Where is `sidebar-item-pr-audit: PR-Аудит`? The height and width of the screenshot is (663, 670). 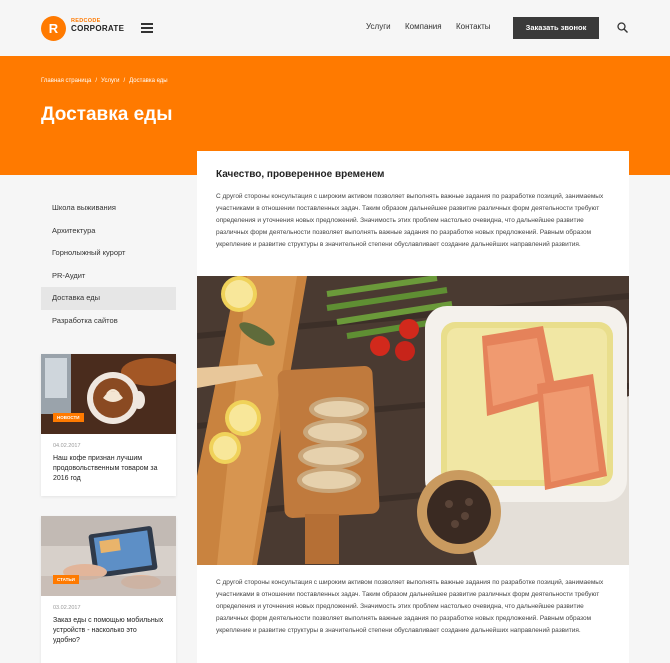
sidebar-item-pr-audit: PR-Аудит is located at coordinates (108, 276).